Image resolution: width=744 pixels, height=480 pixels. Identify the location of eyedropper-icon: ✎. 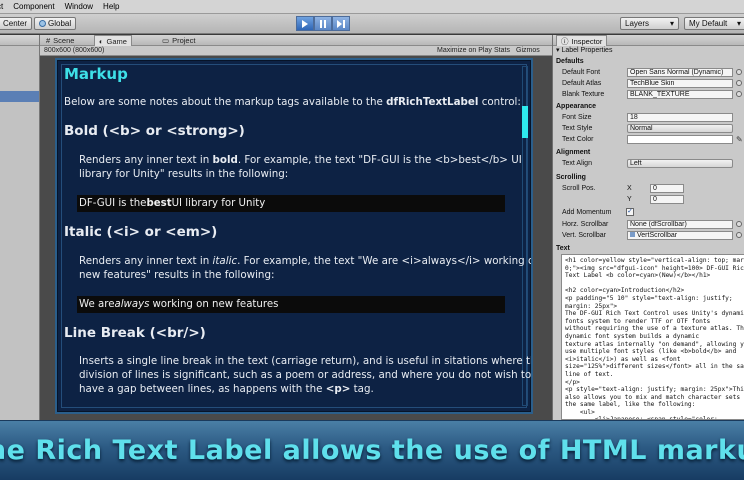
(739, 139).